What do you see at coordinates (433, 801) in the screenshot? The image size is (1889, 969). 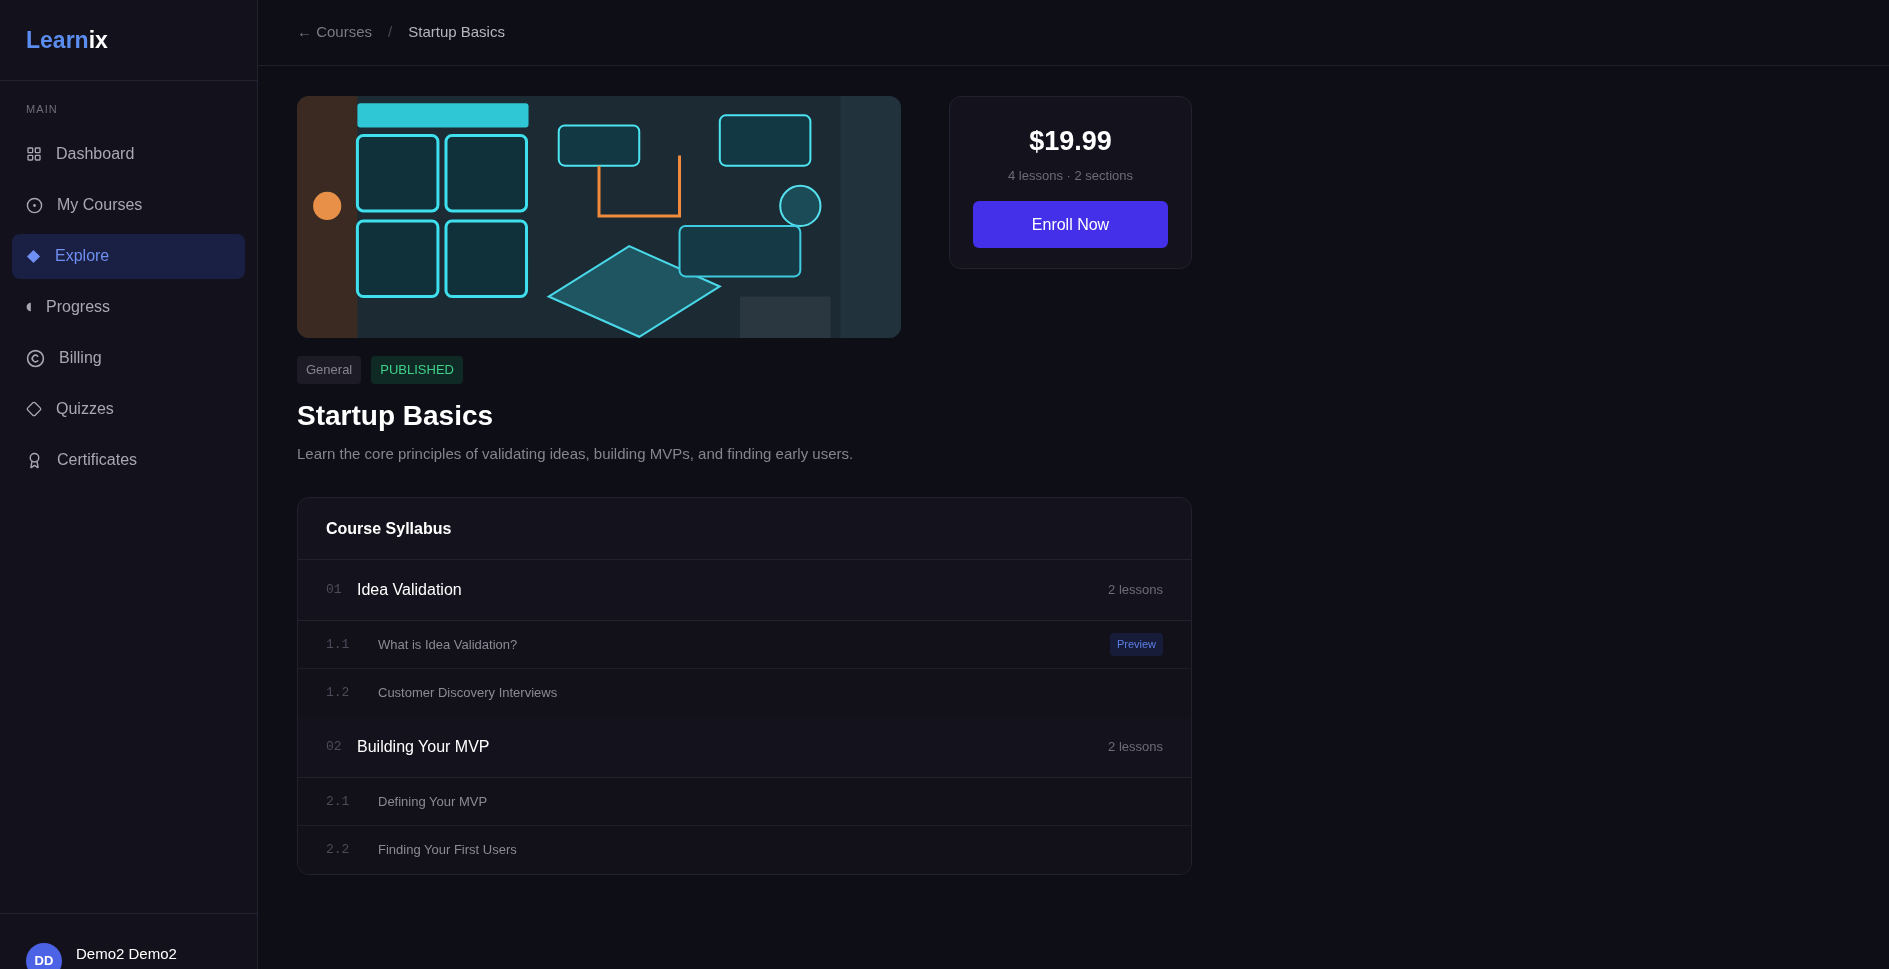 I see `lesson-title: Defining Your MVP` at bounding box center [433, 801].